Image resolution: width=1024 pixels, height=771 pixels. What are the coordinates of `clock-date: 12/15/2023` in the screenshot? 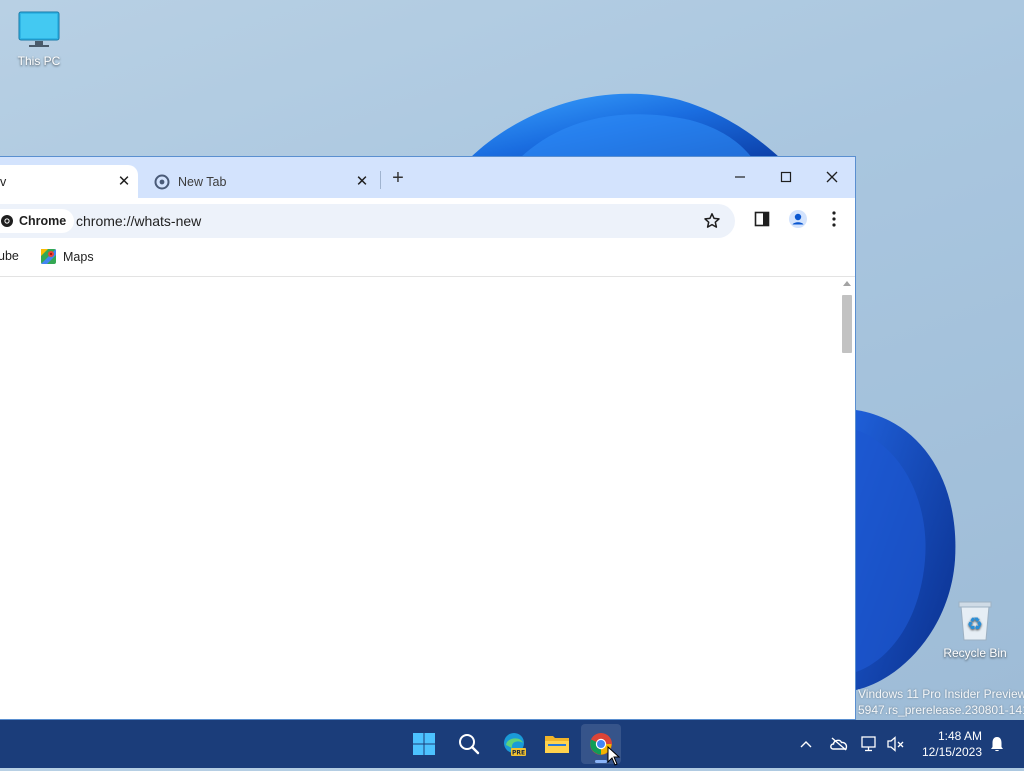 It's located at (951, 752).